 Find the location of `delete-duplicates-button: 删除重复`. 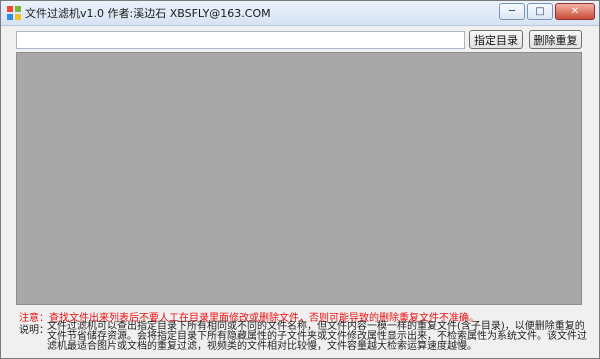

delete-duplicates-button: 删除重复 is located at coordinates (555, 39).